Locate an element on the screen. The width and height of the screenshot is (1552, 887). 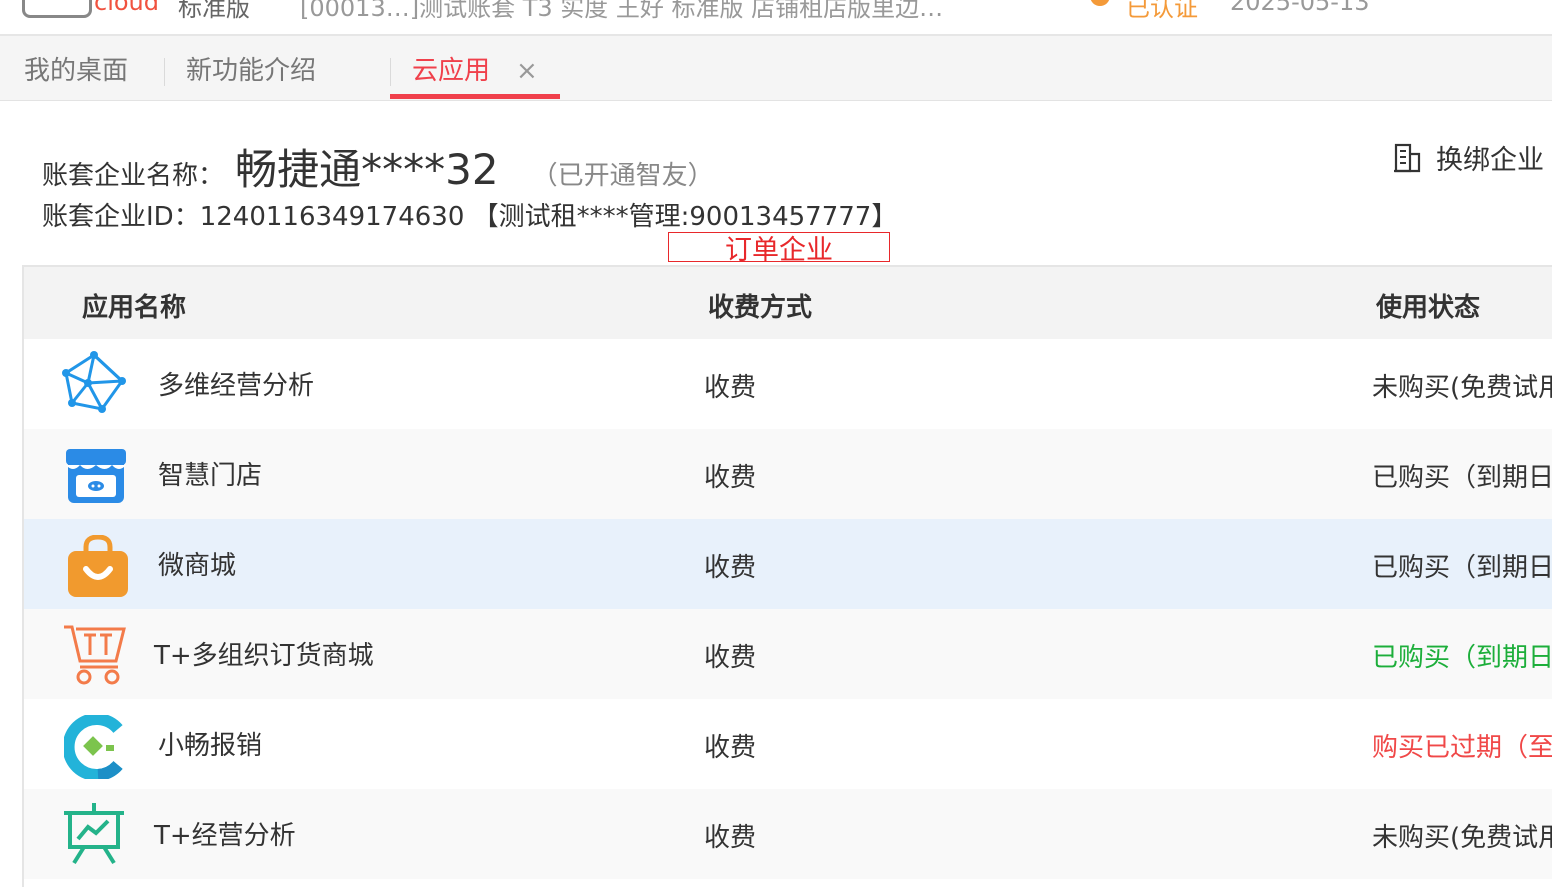
table-row: 小畅报销 收费 购买已过期（至 is located at coordinates (788, 744).